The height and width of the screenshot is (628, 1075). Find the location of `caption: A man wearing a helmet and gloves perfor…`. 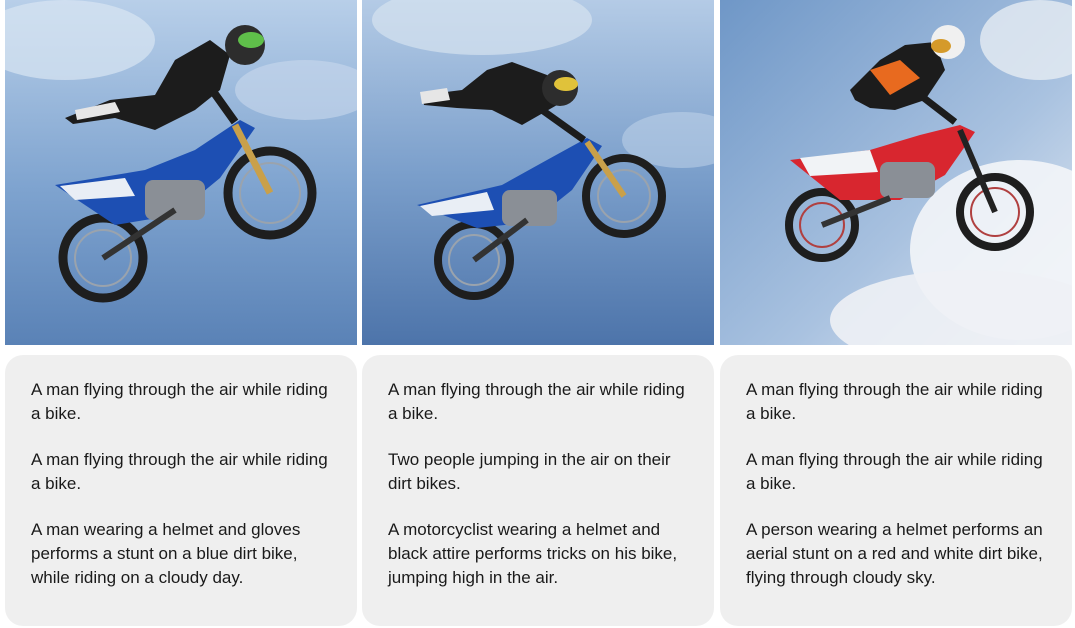

caption: A man wearing a helmet and gloves perfor… is located at coordinates (166, 553).